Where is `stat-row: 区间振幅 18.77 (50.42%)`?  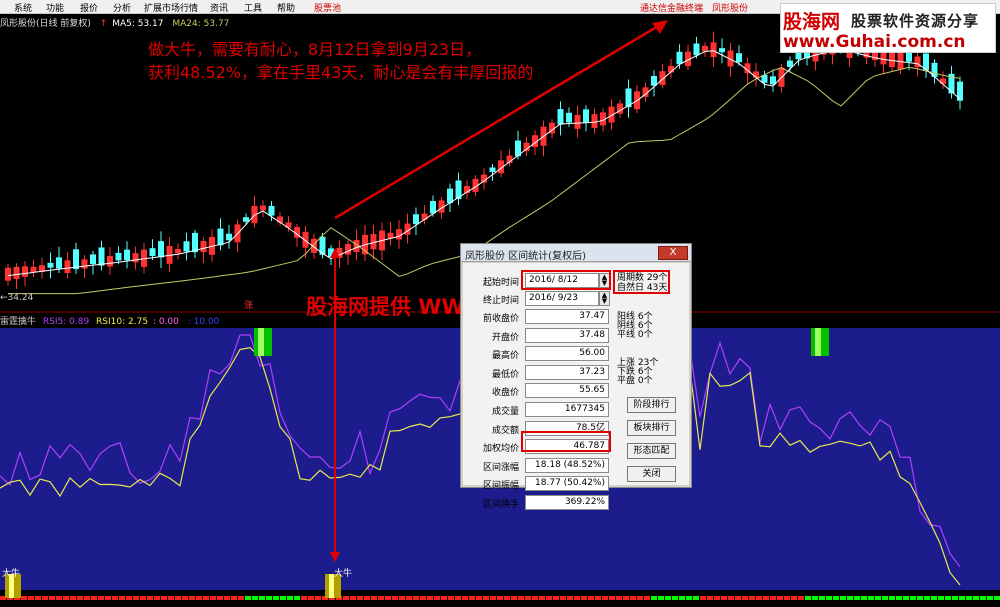
stat-row: 区间振幅 18.77 (50.42%) is located at coordinates (543, 484).